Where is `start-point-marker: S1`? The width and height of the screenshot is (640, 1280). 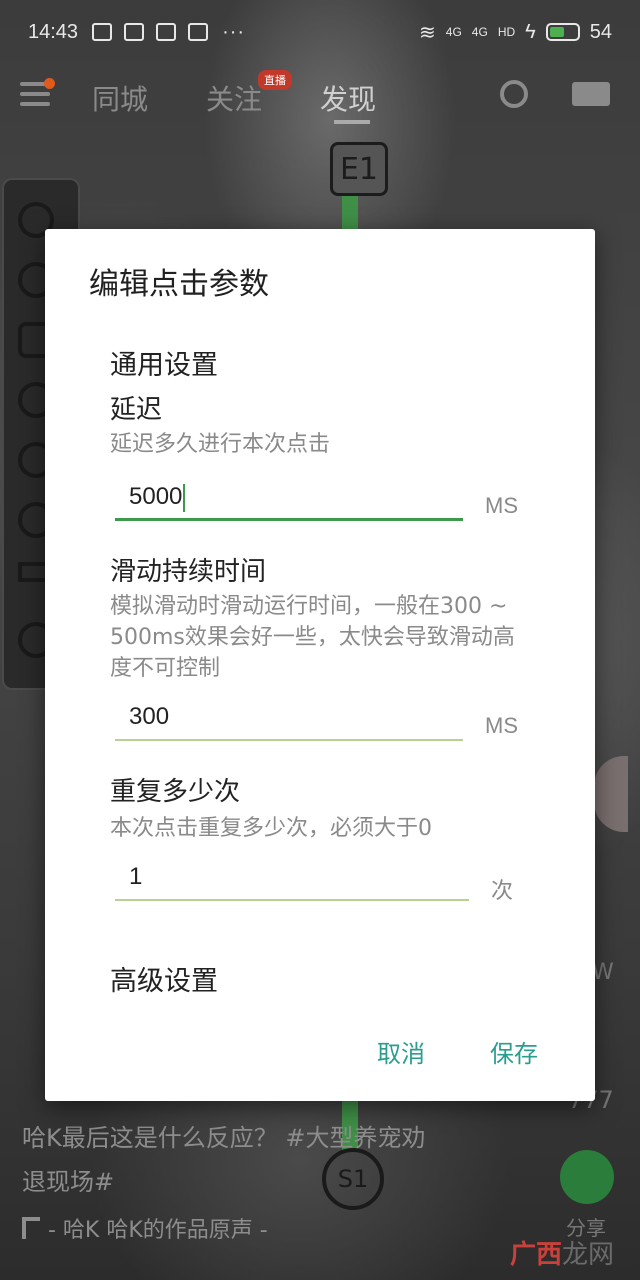
start-point-marker: S1 is located at coordinates (353, 1179).